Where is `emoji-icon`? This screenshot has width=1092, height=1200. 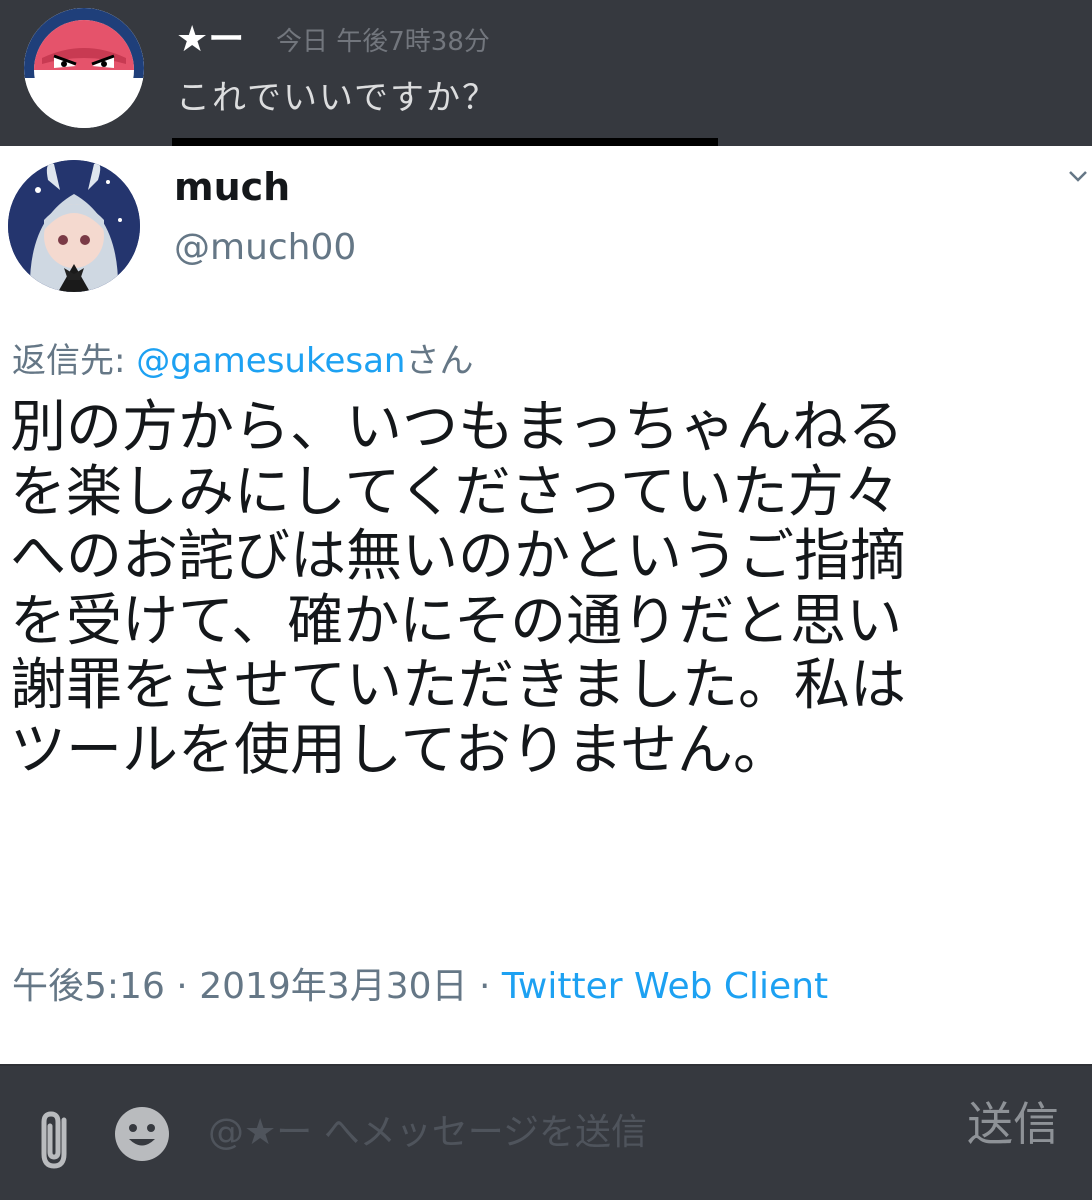 emoji-icon is located at coordinates (142, 1134).